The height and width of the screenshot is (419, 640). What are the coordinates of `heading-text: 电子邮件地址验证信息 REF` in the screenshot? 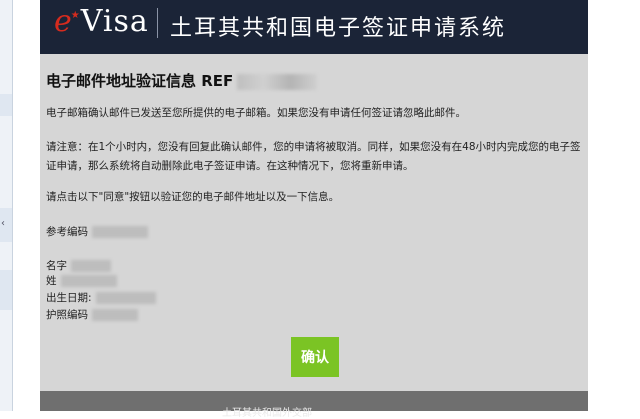 It's located at (140, 81).